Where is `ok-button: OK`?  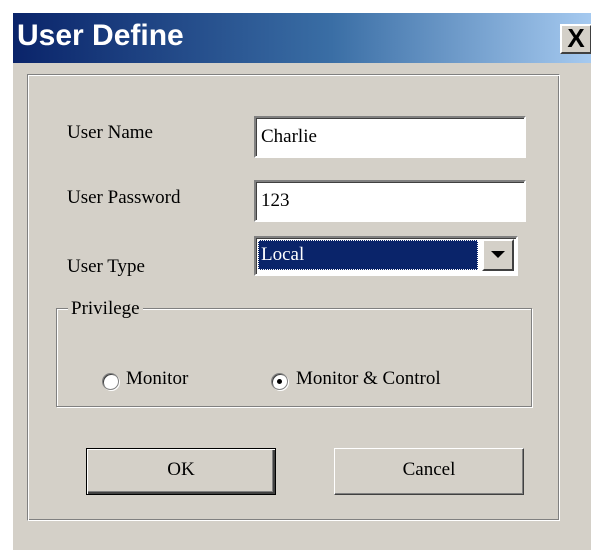
ok-button: OK is located at coordinates (181, 471).